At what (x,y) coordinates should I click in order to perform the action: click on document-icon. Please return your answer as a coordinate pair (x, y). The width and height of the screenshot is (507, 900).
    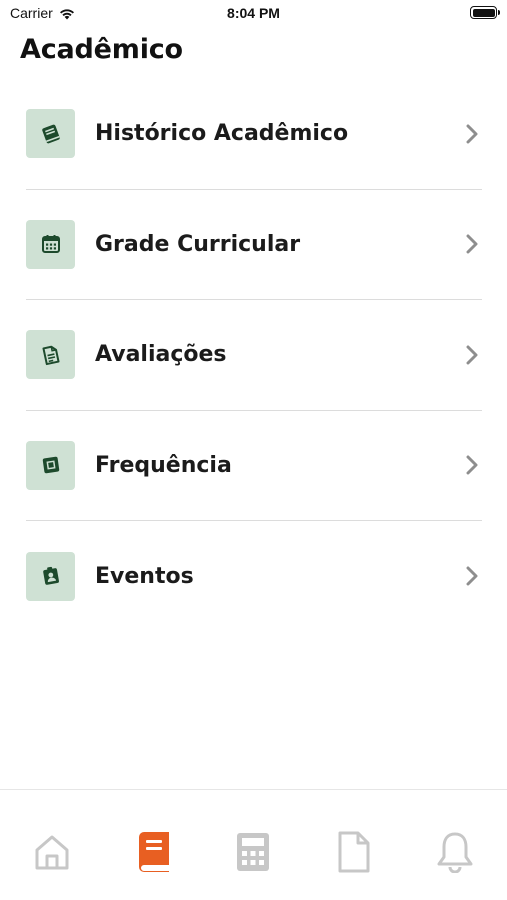
    Looking at the image, I should click on (50, 355).